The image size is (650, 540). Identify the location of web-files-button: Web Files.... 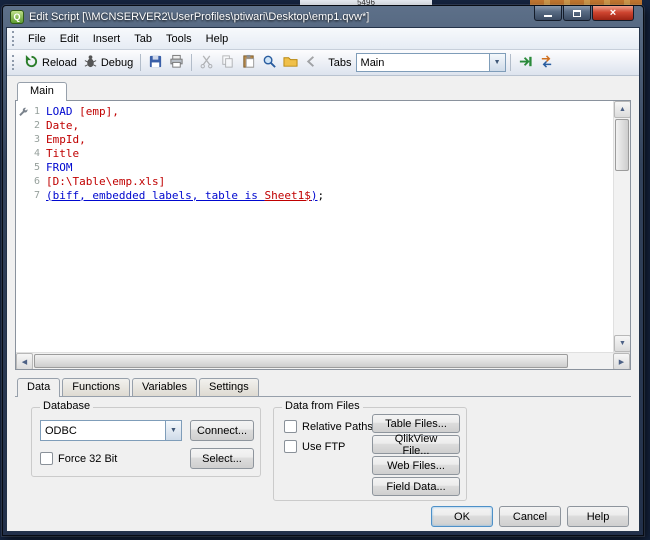
(416, 465).